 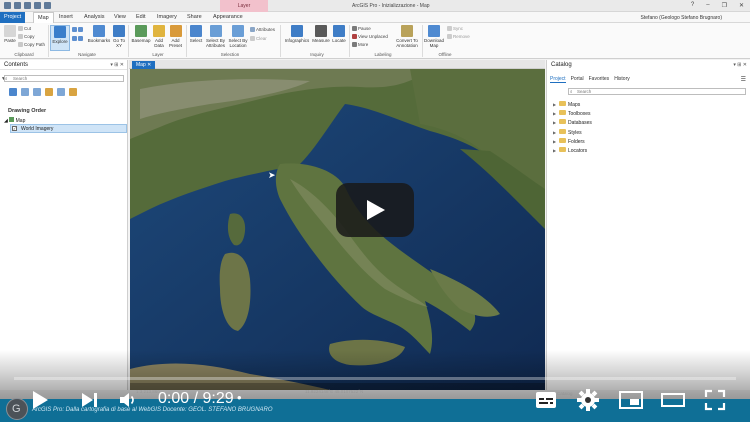 I want to click on measure-icon, so click(x=321, y=31).